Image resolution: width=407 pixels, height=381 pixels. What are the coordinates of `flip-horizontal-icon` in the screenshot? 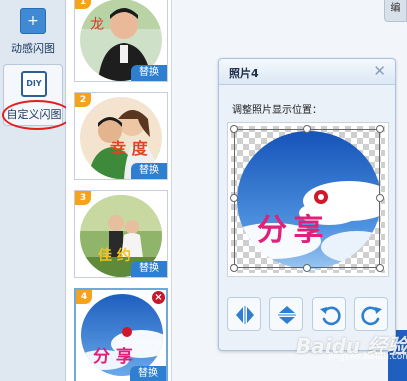 It's located at (245, 315).